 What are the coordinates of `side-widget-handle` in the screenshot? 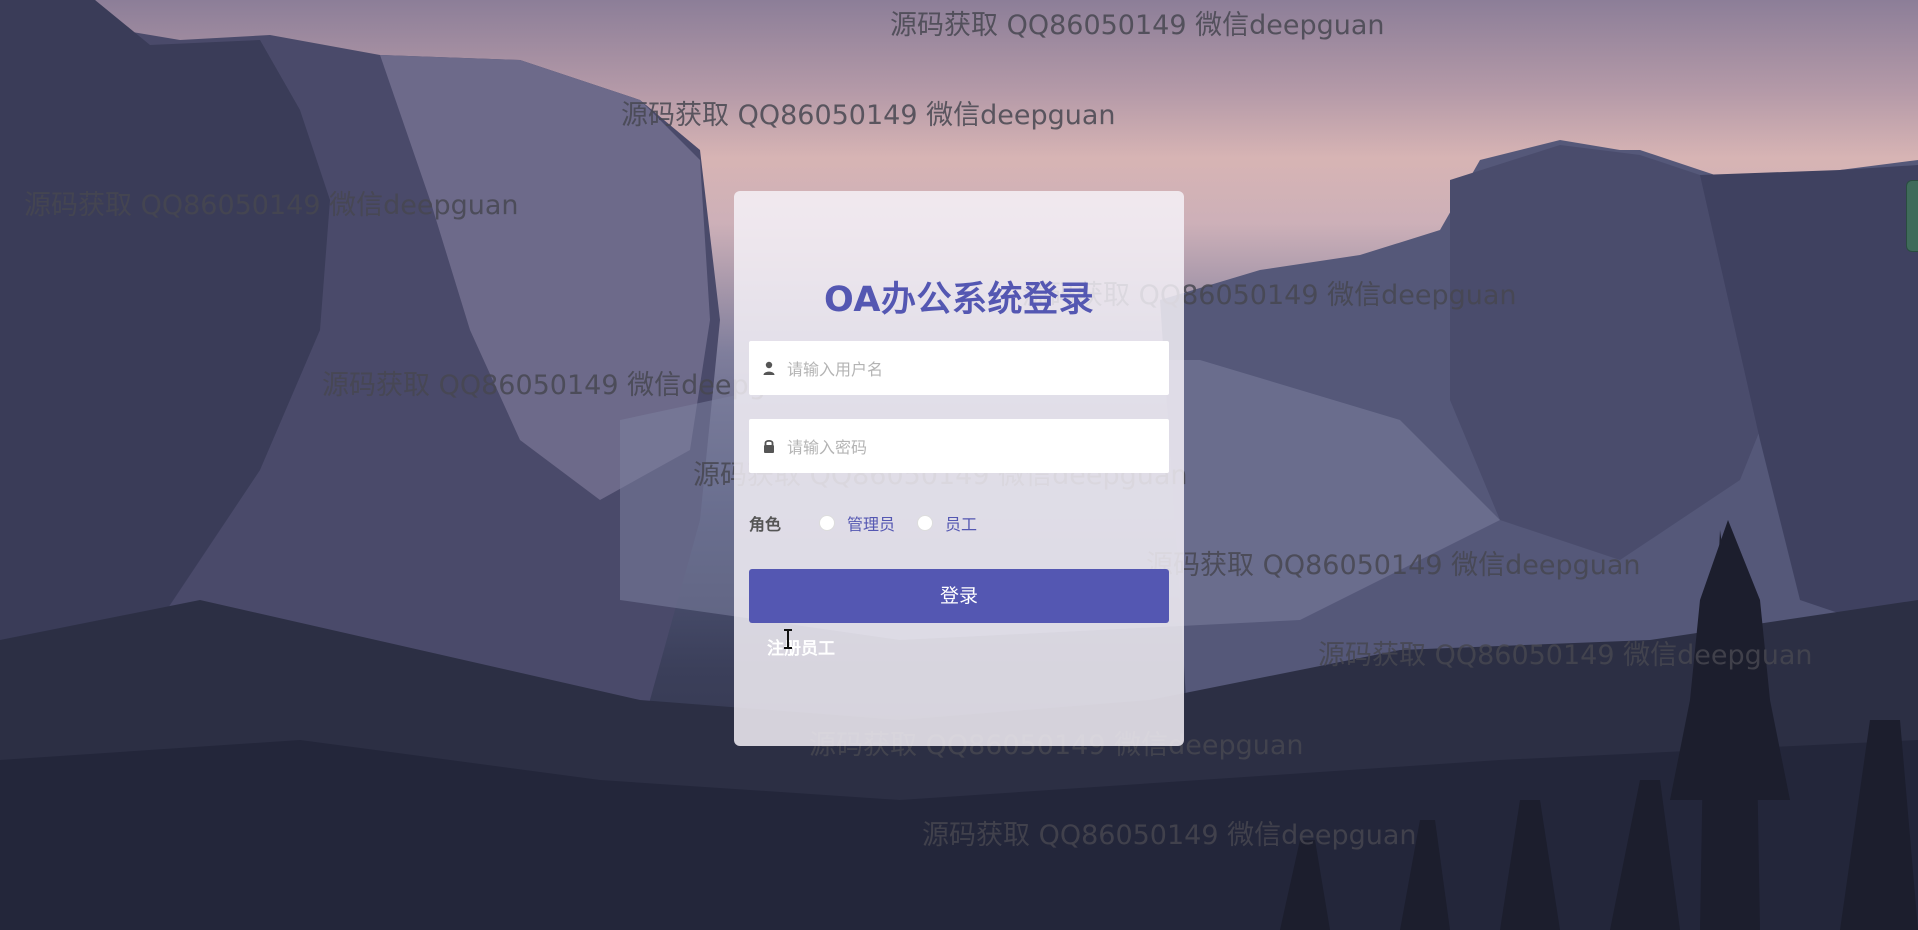 It's located at (1912, 216).